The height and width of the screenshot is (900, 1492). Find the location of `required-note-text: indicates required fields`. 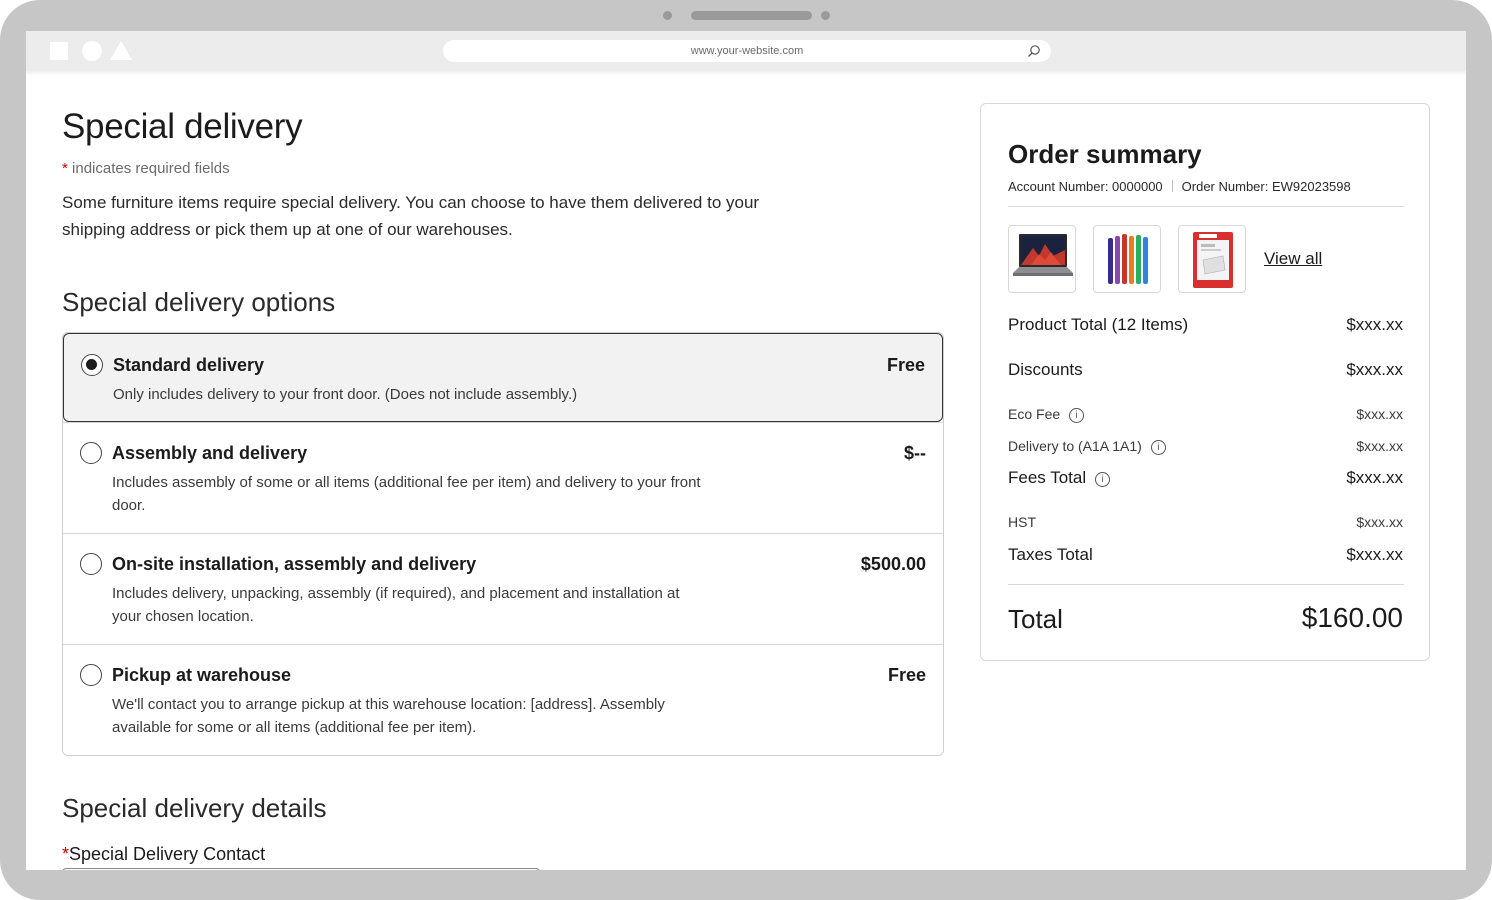

required-note-text: indicates required fields is located at coordinates (151, 168).